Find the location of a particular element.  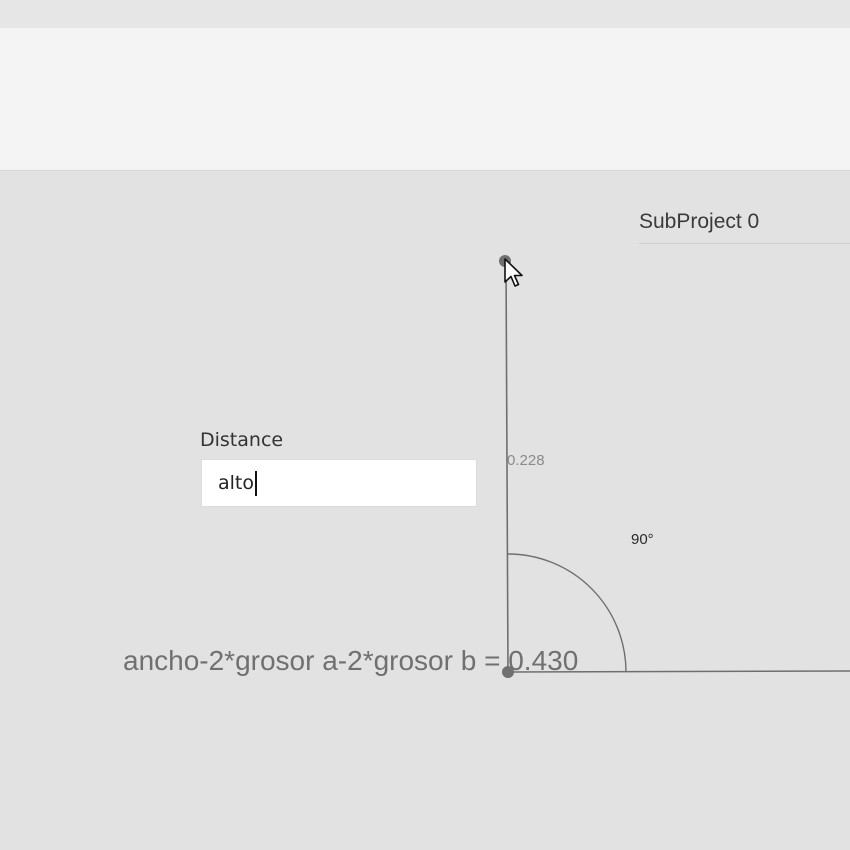

mouse-pointer-icon is located at coordinates (513, 272).